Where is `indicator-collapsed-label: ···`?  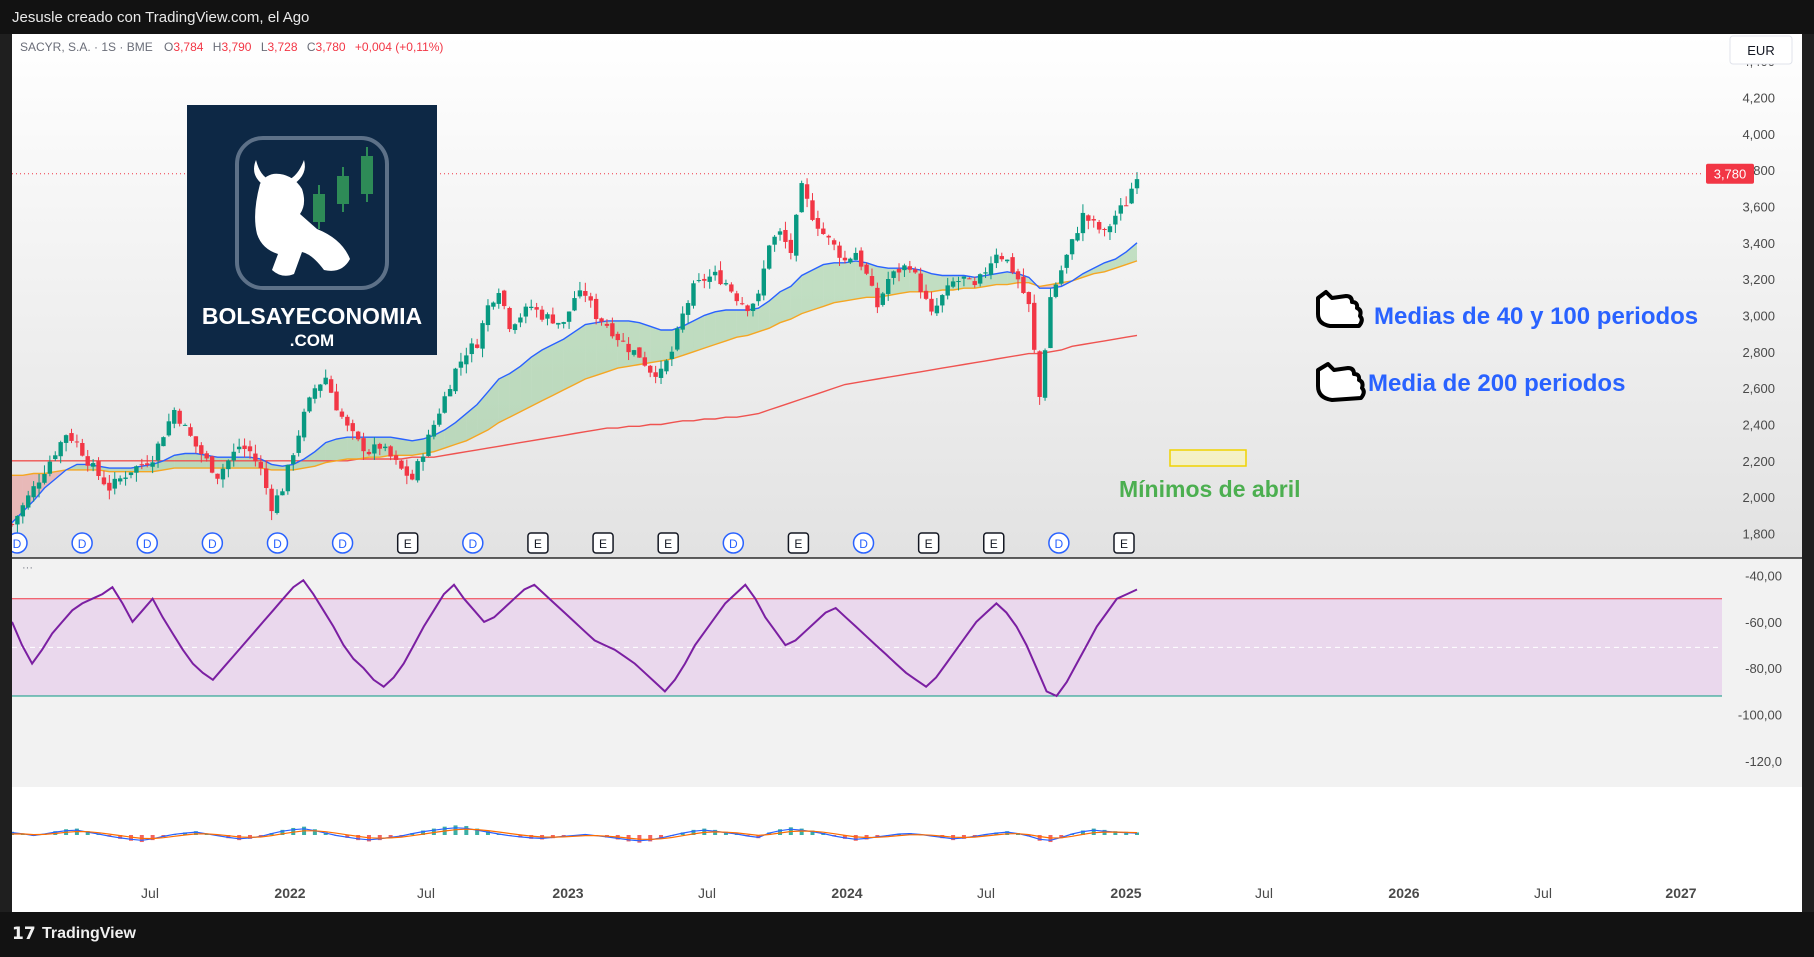 indicator-collapsed-label: ··· is located at coordinates (27, 568).